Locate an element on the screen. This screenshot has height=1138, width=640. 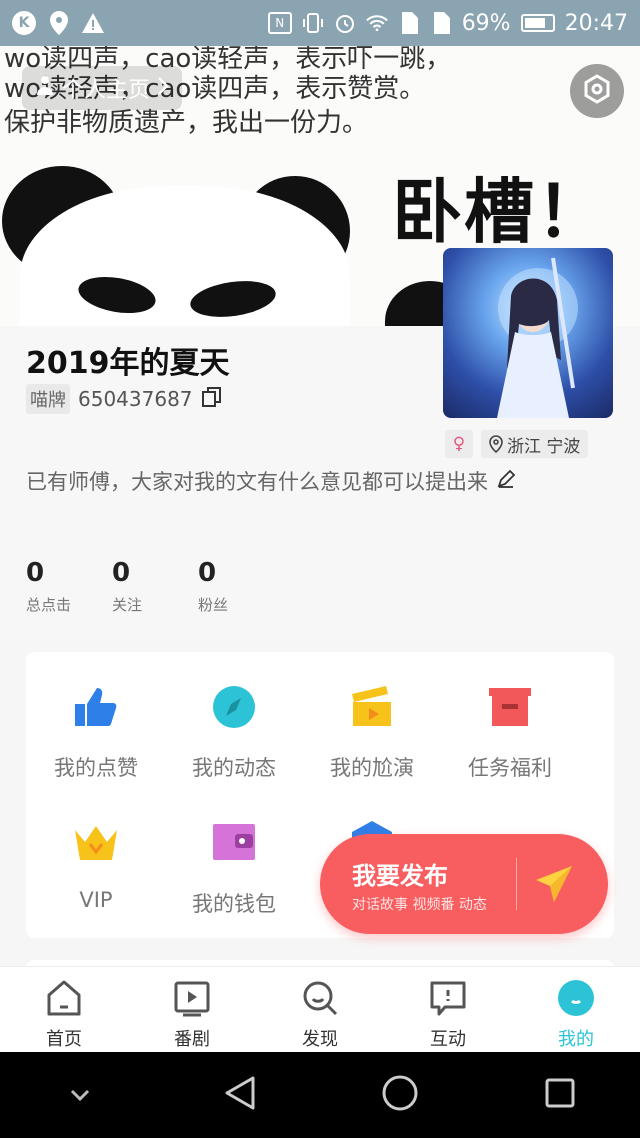
tab-discover: 发现 is located at coordinates (320, 1009).